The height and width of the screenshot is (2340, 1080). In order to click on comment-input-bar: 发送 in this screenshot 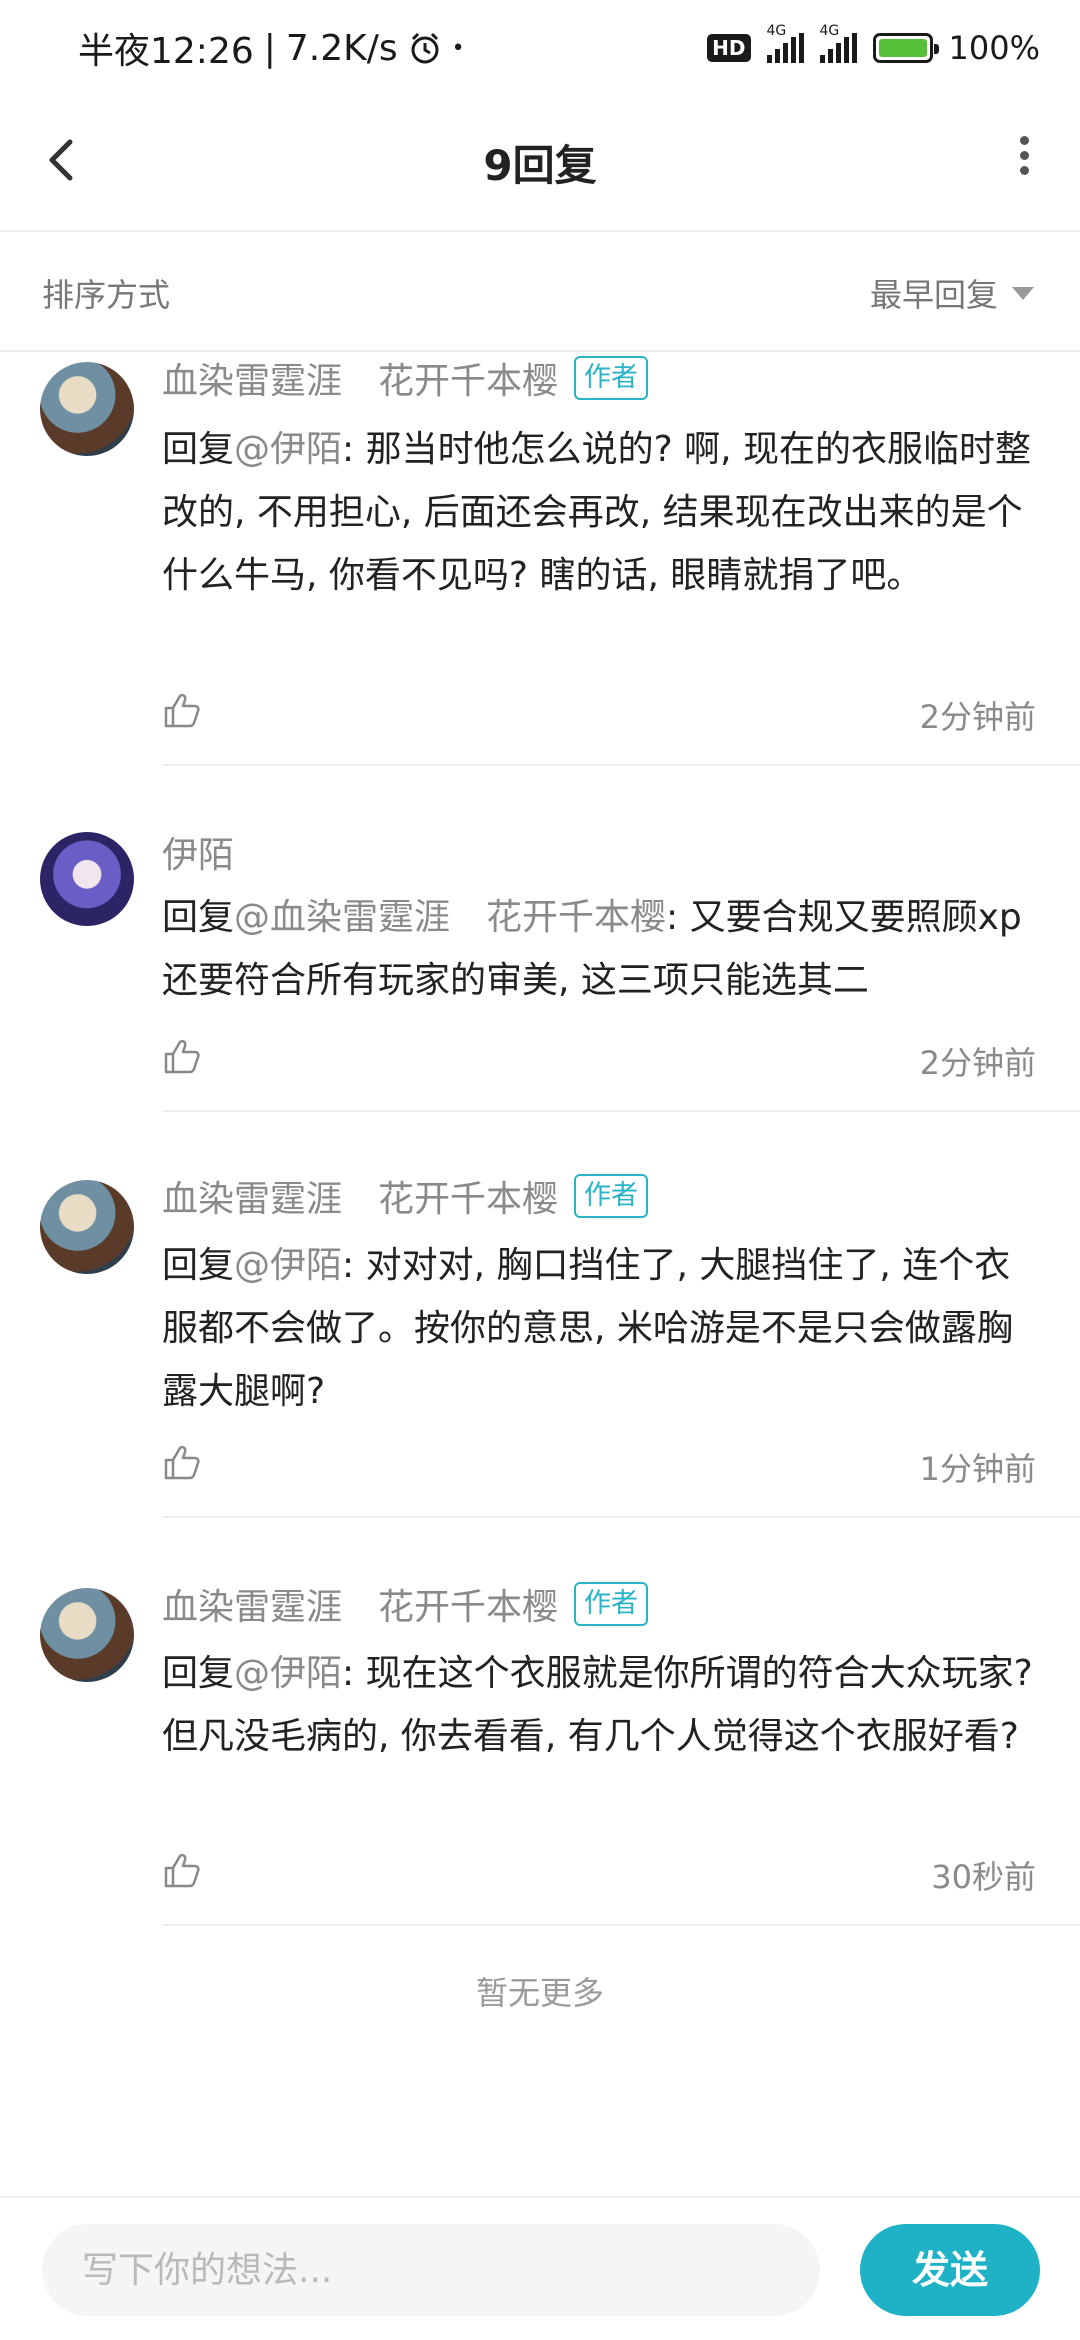, I will do `click(540, 2268)`.